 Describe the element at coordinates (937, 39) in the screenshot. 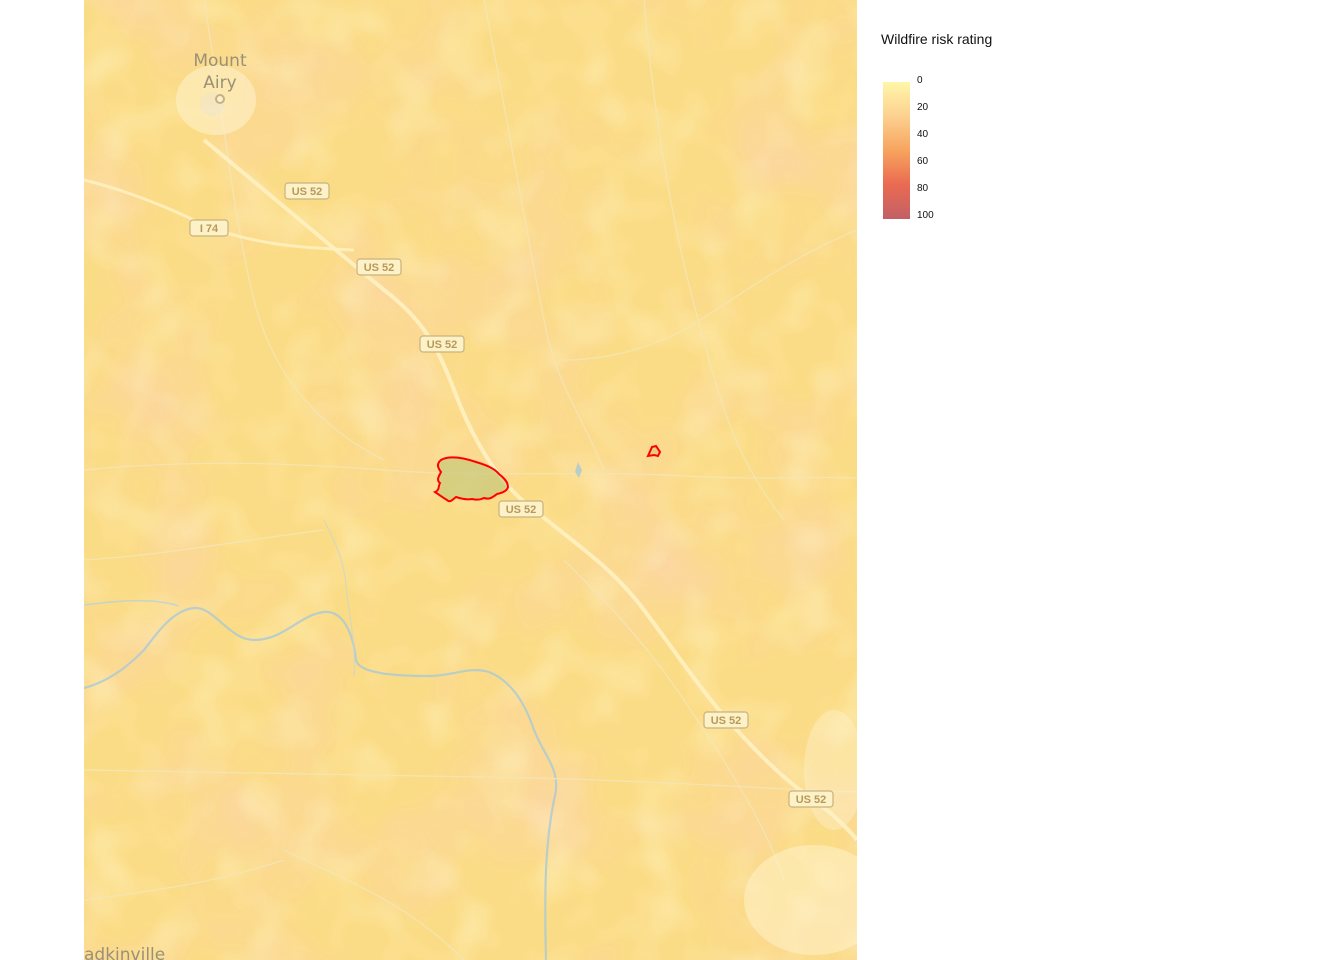

I see `legend-title: Wildfire risk rating` at that location.